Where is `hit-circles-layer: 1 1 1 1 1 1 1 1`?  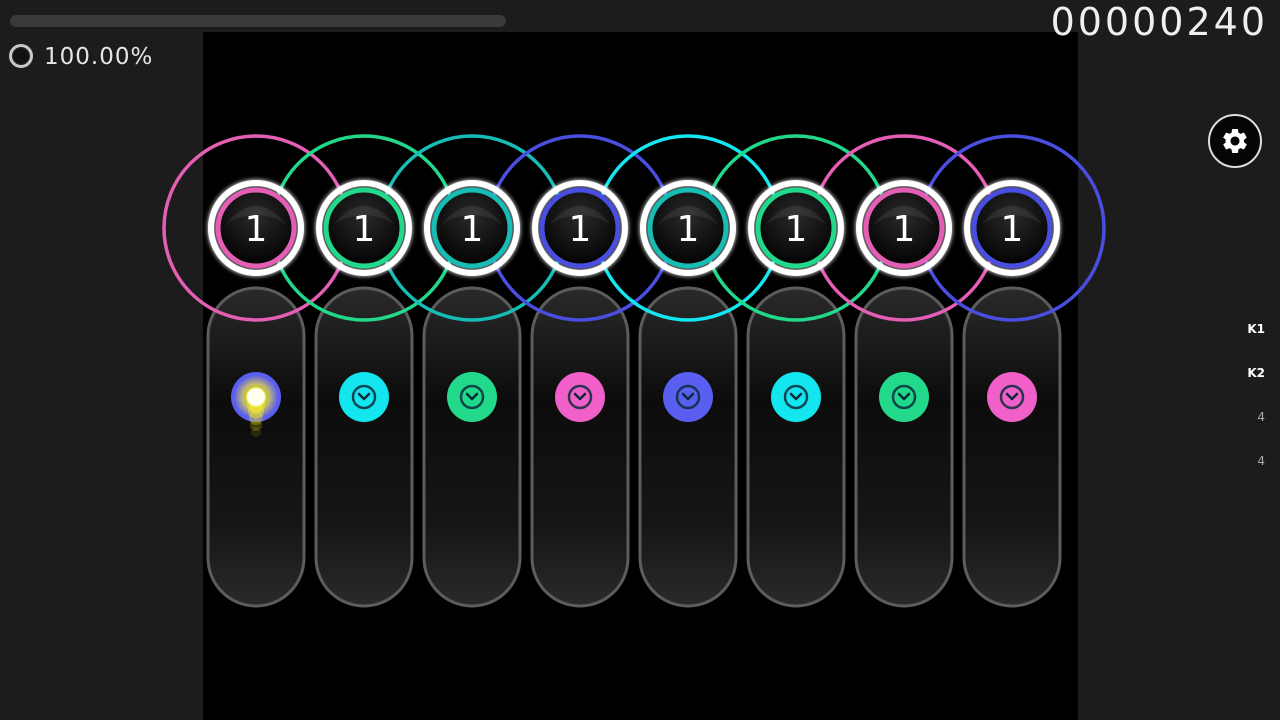
hit-circles-layer: 1 1 1 1 1 1 1 1 is located at coordinates (634, 228).